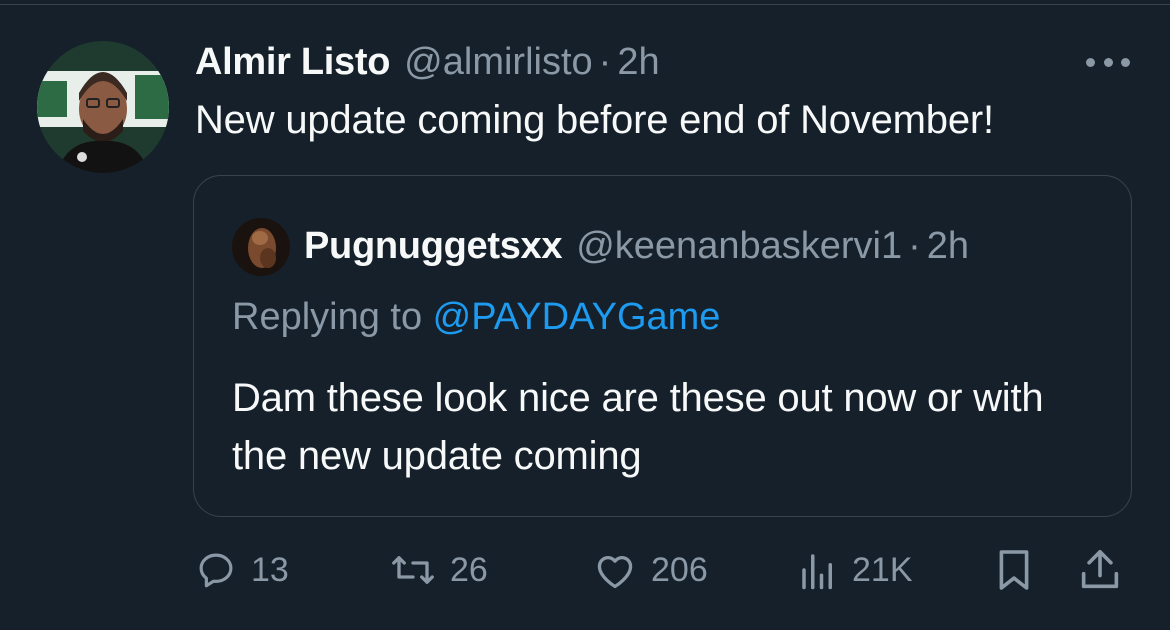 The height and width of the screenshot is (630, 1170). I want to click on replying-prefix: Replying to, so click(332, 317).